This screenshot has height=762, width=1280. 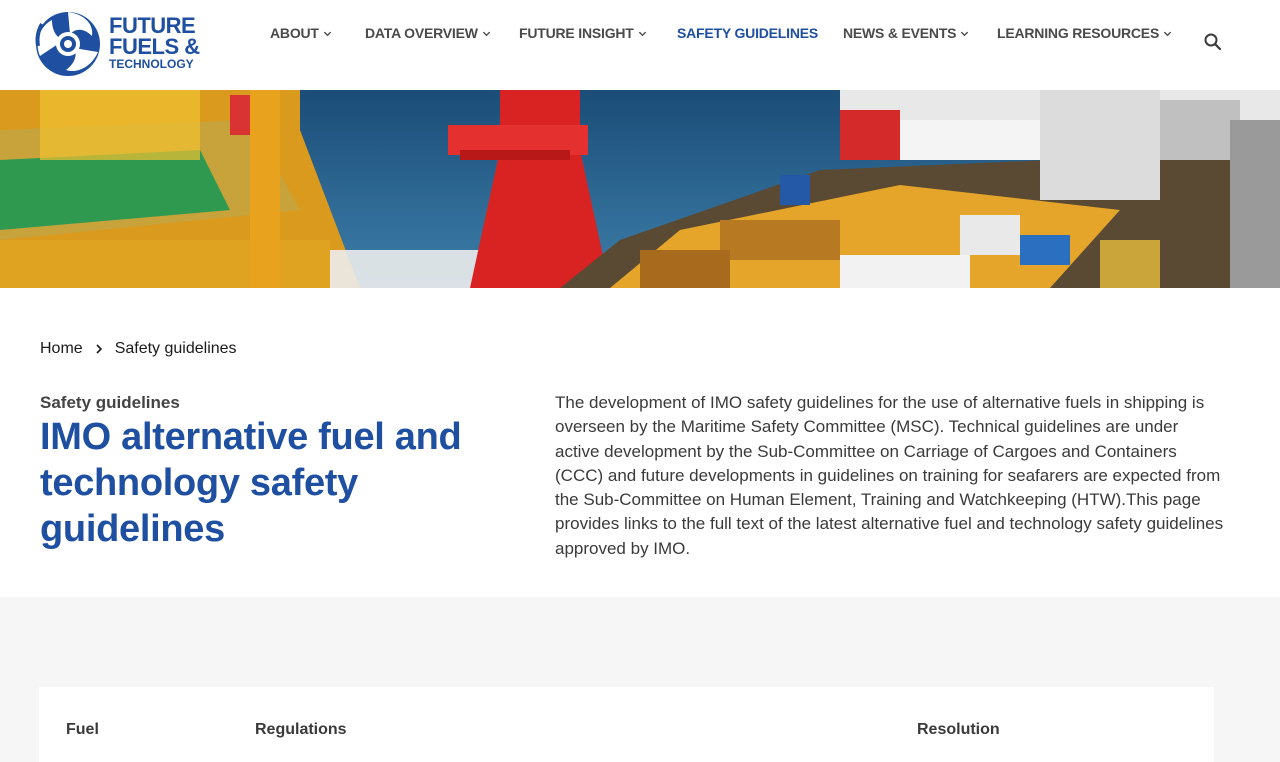 I want to click on nav-label: LEARNING RESOURCES, so click(x=1078, y=33).